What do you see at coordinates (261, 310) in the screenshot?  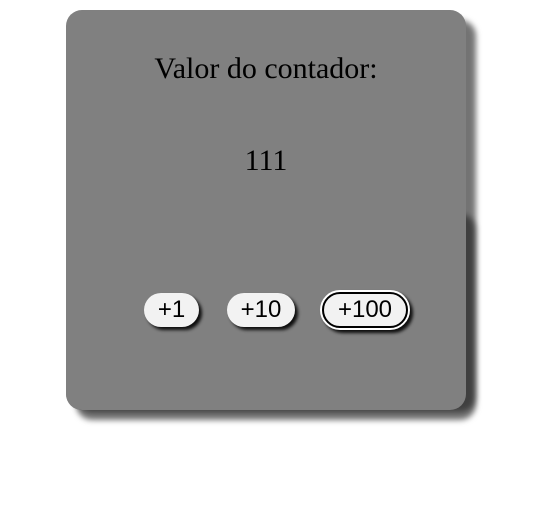 I see `increment-10-button: +10` at bounding box center [261, 310].